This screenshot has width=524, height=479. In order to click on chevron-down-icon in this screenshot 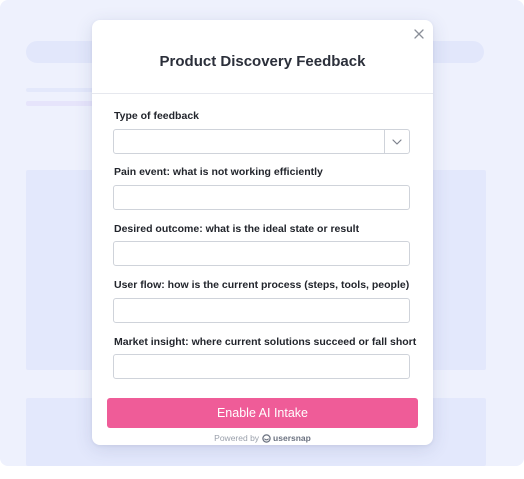, I will do `click(397, 141)`.